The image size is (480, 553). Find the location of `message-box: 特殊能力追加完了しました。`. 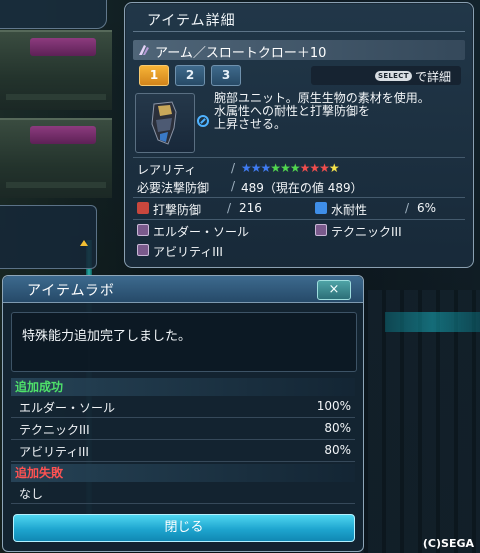

message-box: 特殊能力追加完了しました。 is located at coordinates (184, 342).